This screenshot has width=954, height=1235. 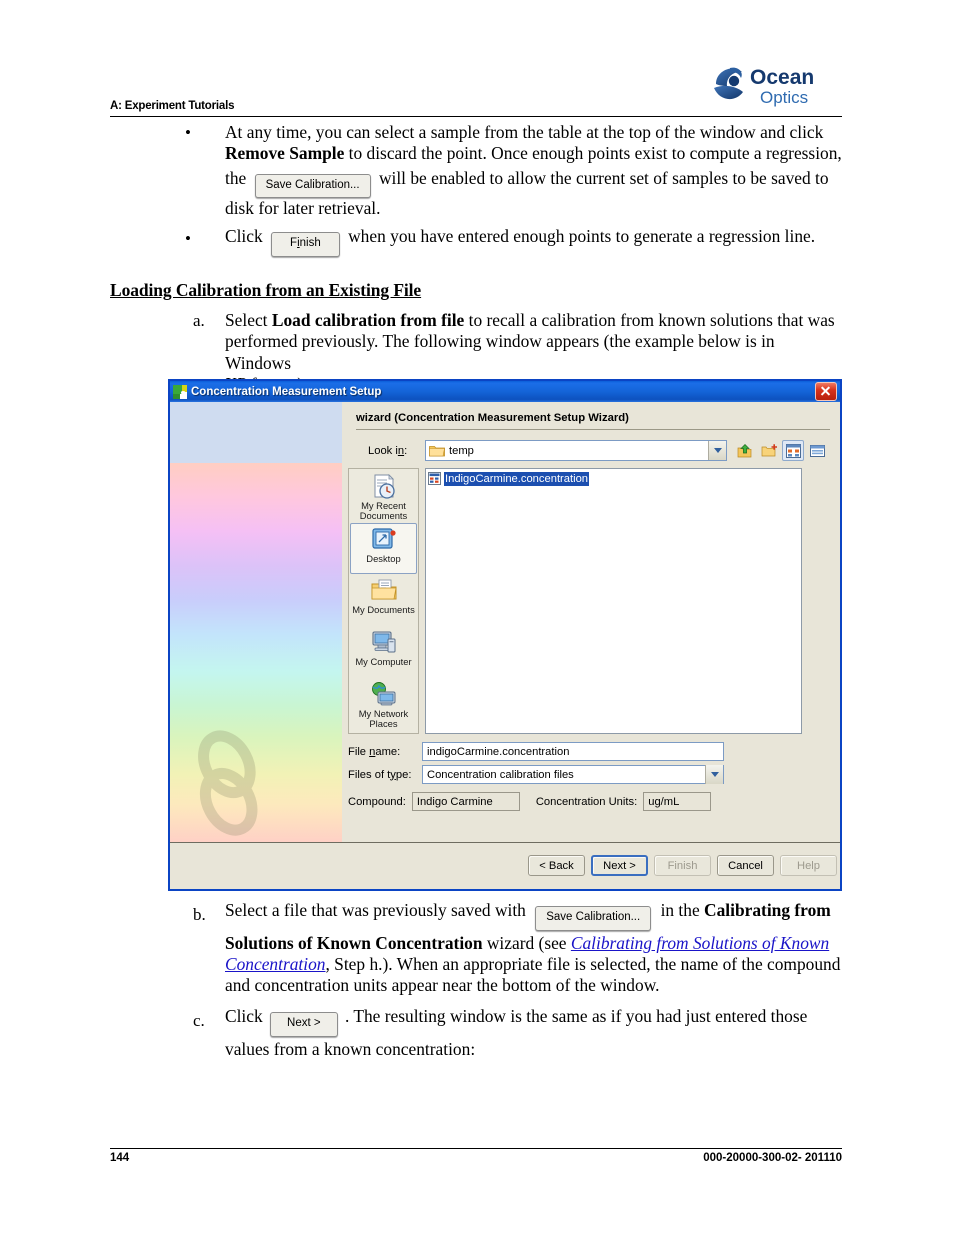 I want to click on file-list: IndigoCarmine.concentration, so click(x=613, y=601).